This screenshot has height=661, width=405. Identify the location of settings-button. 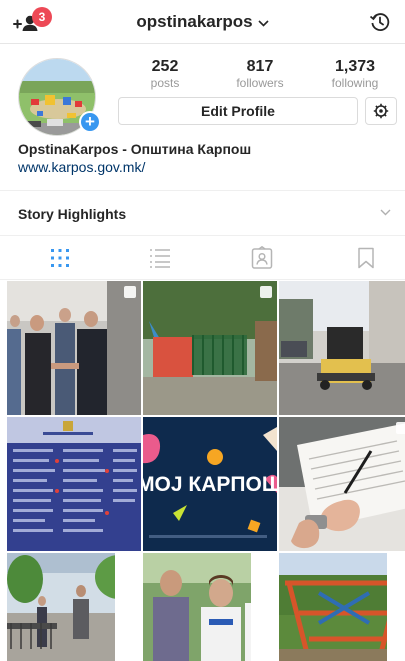
(381, 111).